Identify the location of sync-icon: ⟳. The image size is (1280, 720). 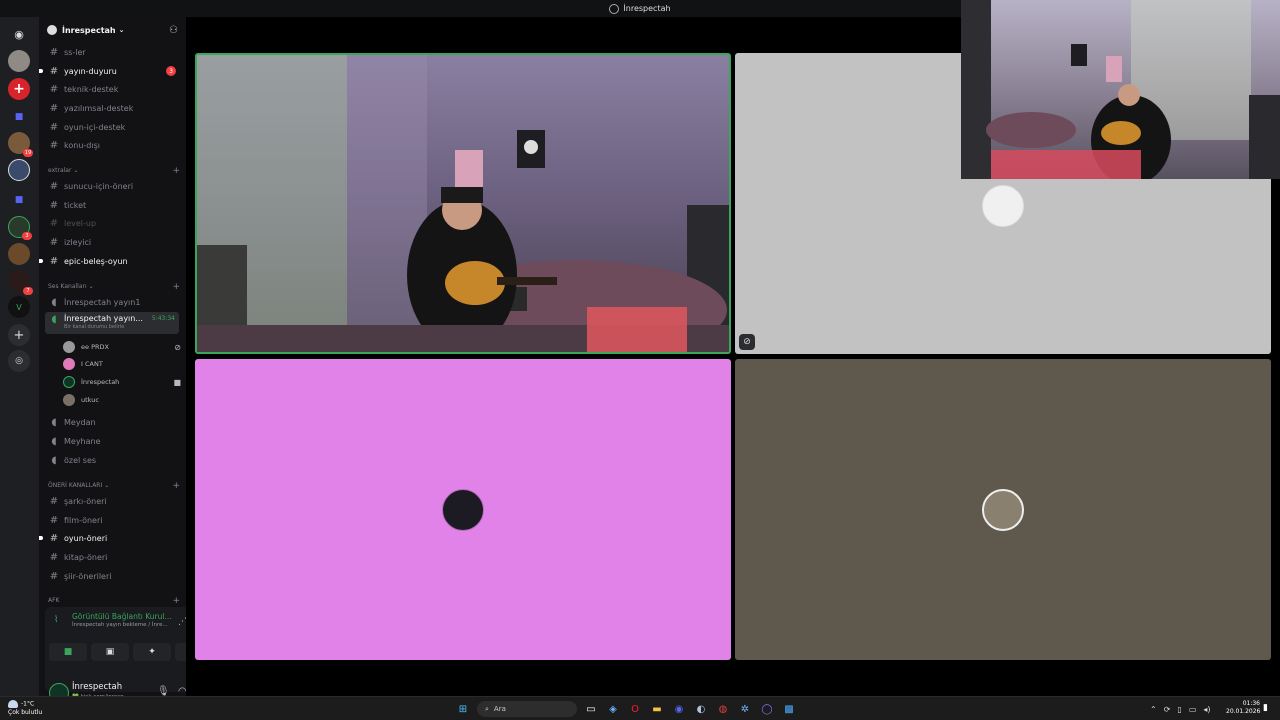
(1167, 709).